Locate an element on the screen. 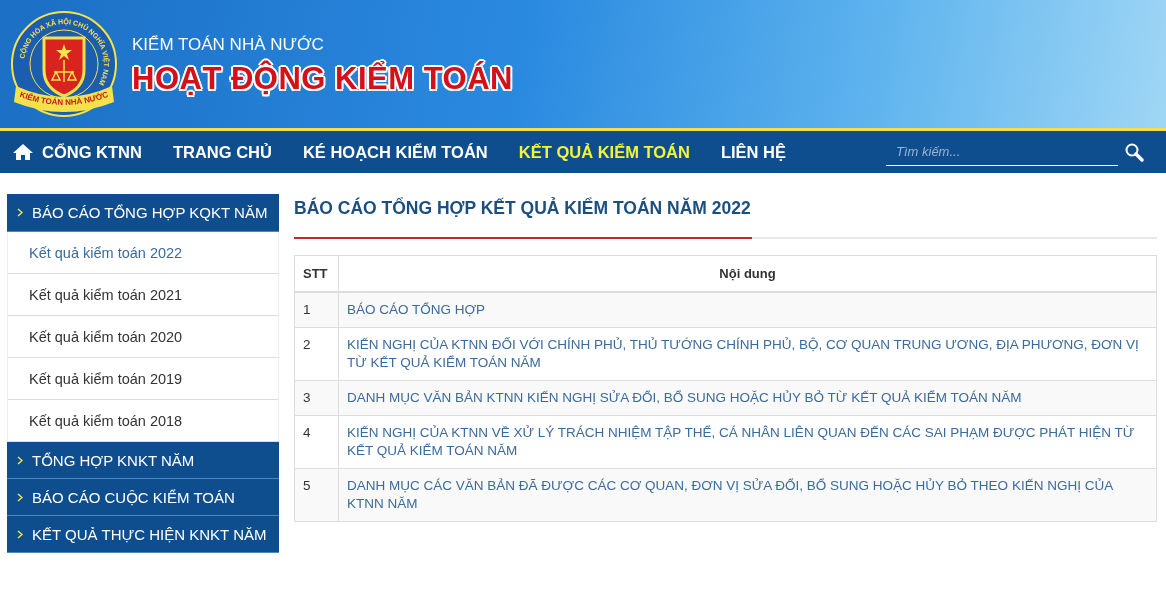 Image resolution: width=1166 pixels, height=609 pixels. table-cell: 5 is located at coordinates (316, 495).